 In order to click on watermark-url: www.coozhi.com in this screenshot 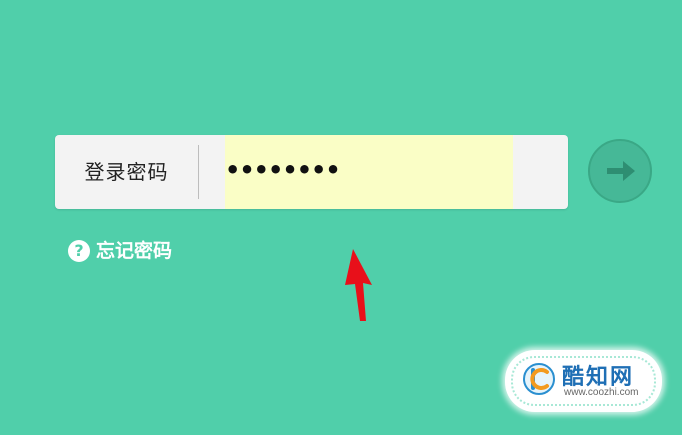, I will do `click(601, 392)`.